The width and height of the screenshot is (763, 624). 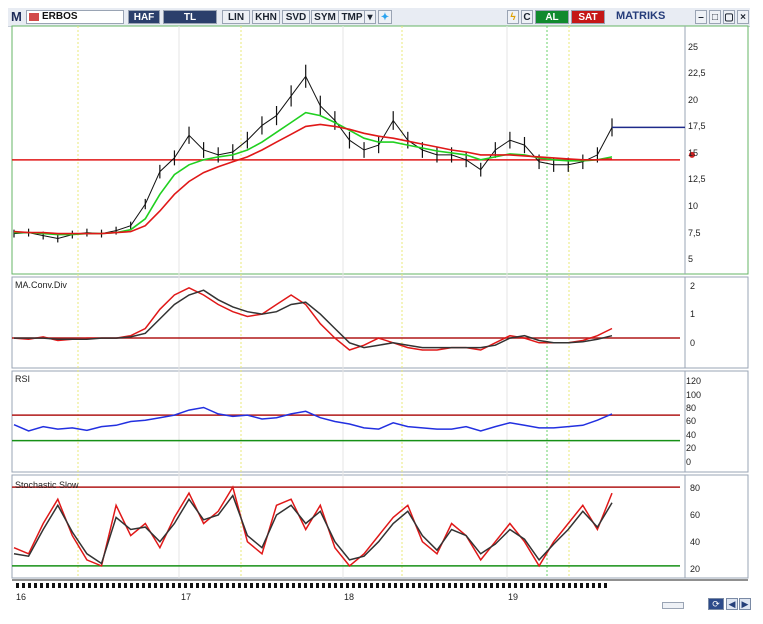 I want to click on rsi-tick: 80, so click(x=691, y=408).